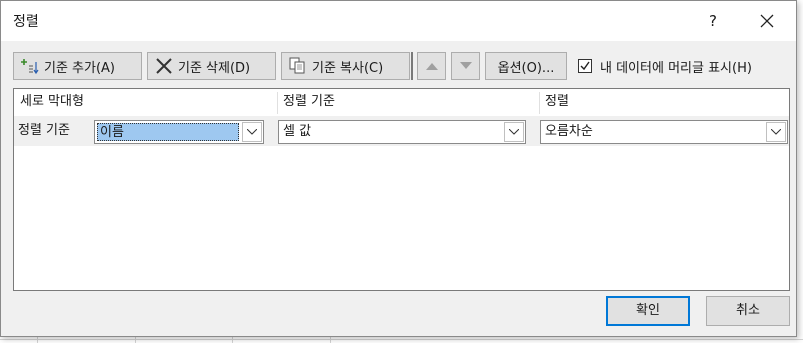 This screenshot has height=343, width=803. Describe the element at coordinates (164, 66) in the screenshot. I see `delete-x-icon` at that location.